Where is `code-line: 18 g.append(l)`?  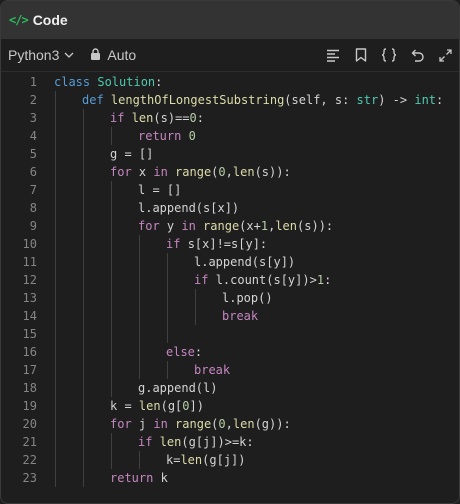
code-line: 18 g.append(l) is located at coordinates (230, 388).